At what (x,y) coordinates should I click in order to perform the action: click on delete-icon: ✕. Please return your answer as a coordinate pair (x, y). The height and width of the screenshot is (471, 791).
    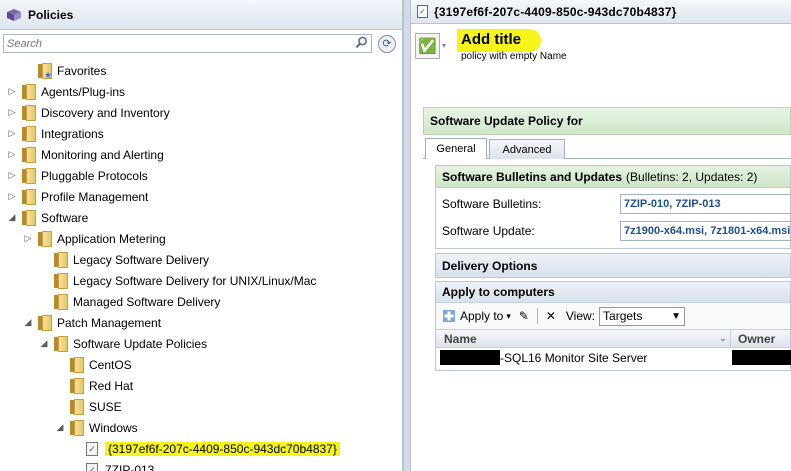
    Looking at the image, I should click on (551, 316).